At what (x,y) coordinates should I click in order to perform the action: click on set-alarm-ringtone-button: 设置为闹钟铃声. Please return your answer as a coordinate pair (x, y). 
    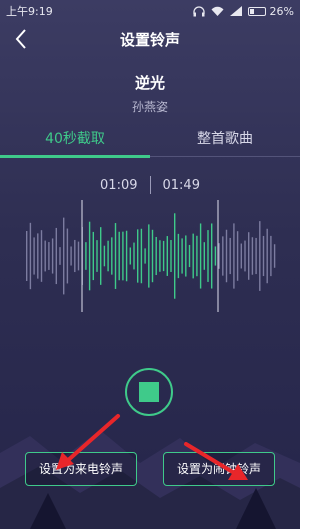
    Looking at the image, I should click on (219, 469).